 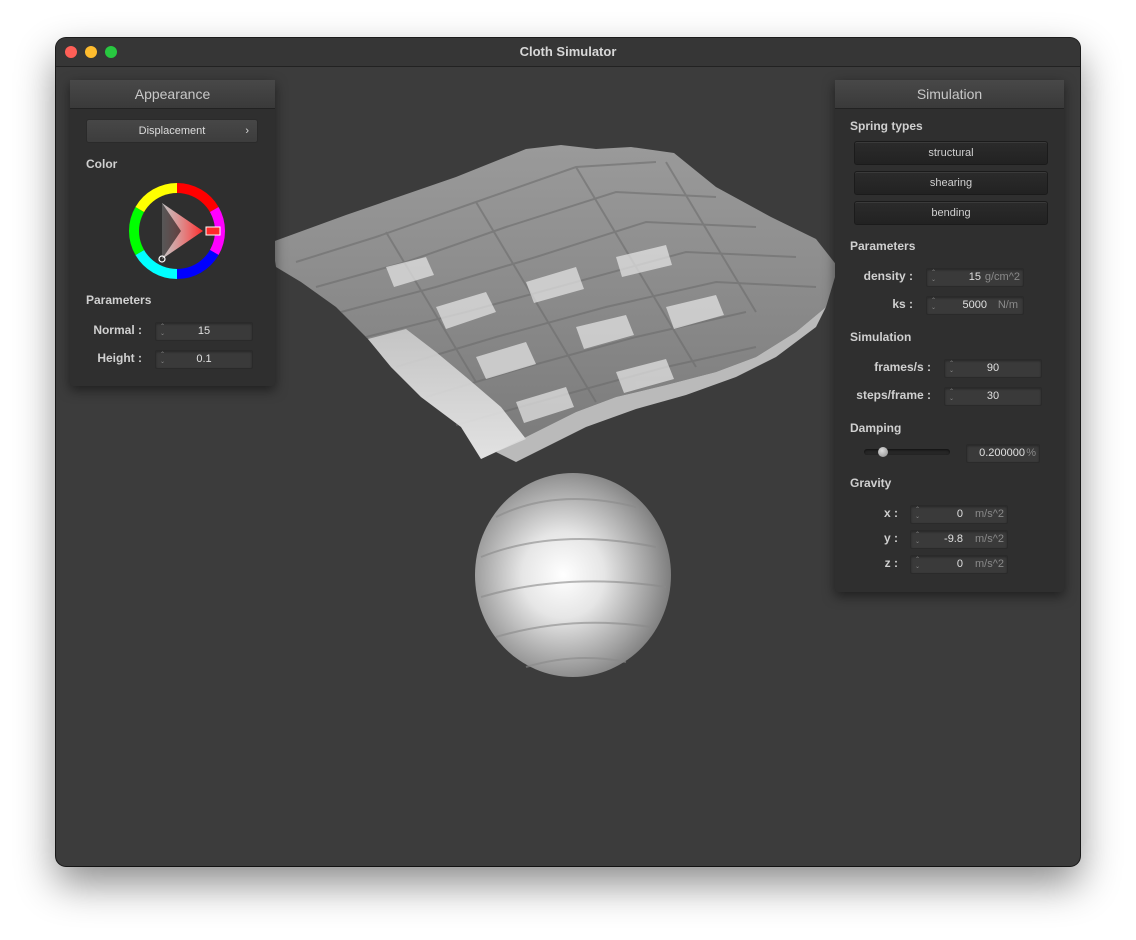 What do you see at coordinates (951, 153) in the screenshot?
I see `structural-toggle-button: structural` at bounding box center [951, 153].